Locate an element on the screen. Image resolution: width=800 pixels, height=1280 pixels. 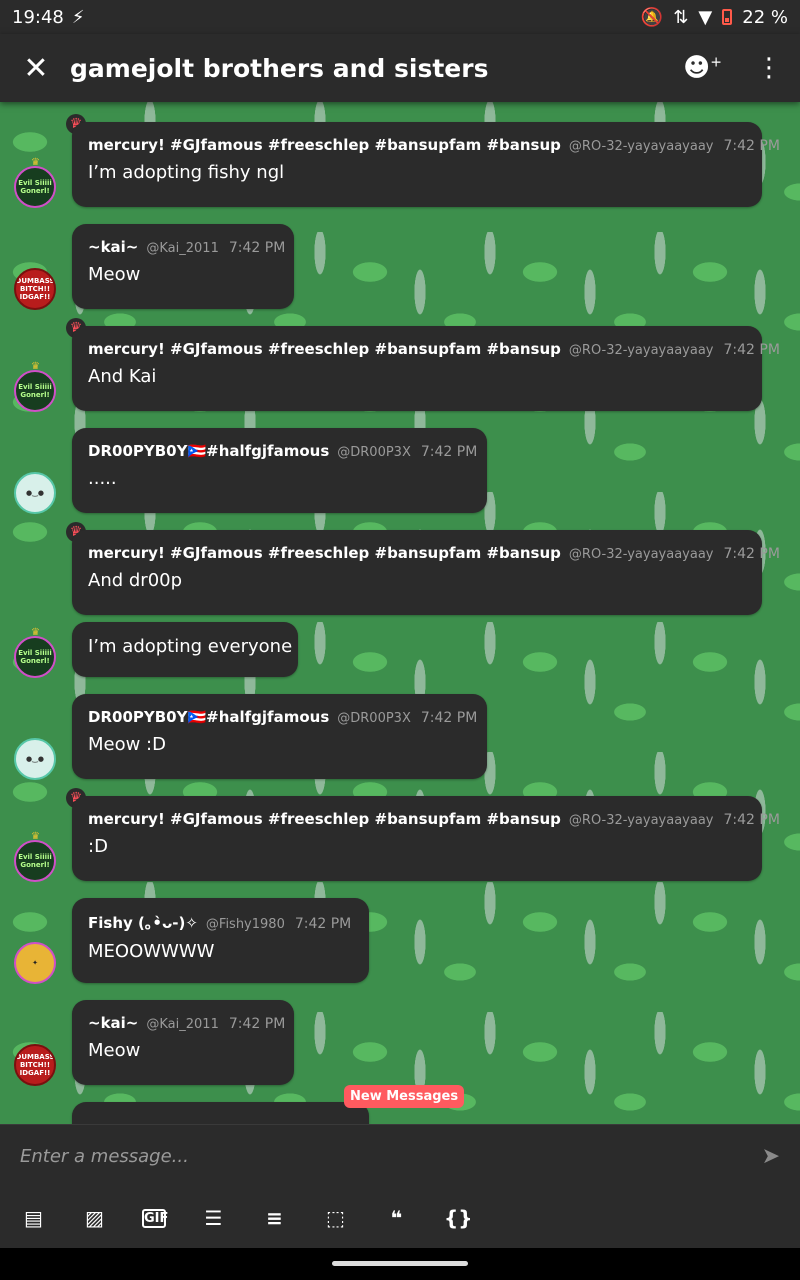
image-icon: ▨ is located at coordinates (94, 1218).